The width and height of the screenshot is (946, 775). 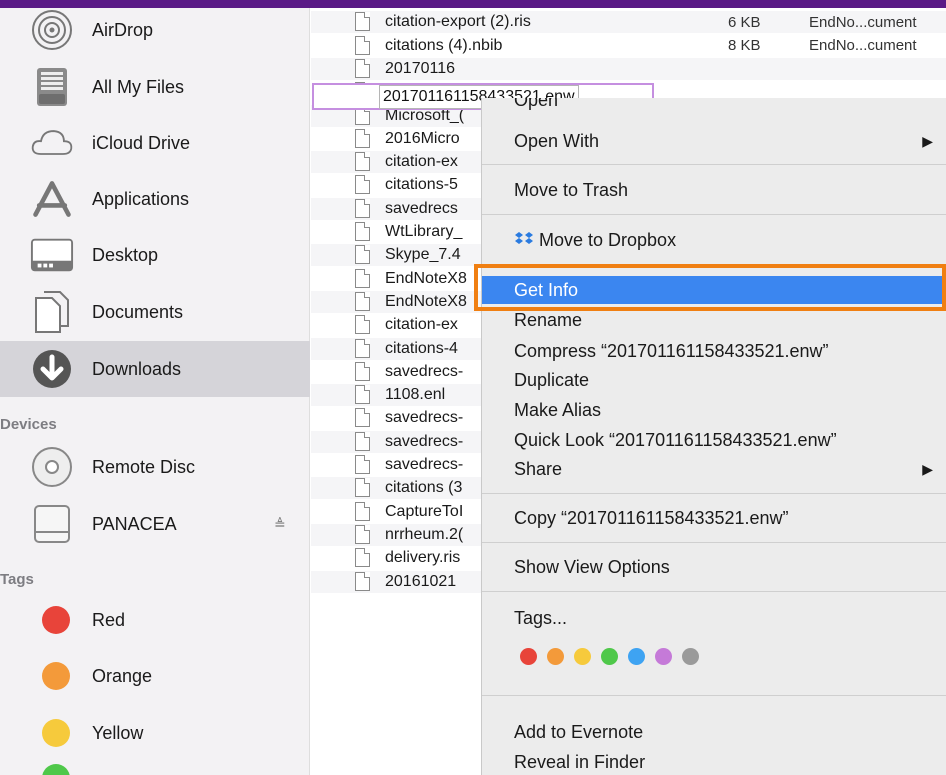 I want to click on menu-item-move-to-trash: Move to Trash, so click(x=714, y=190).